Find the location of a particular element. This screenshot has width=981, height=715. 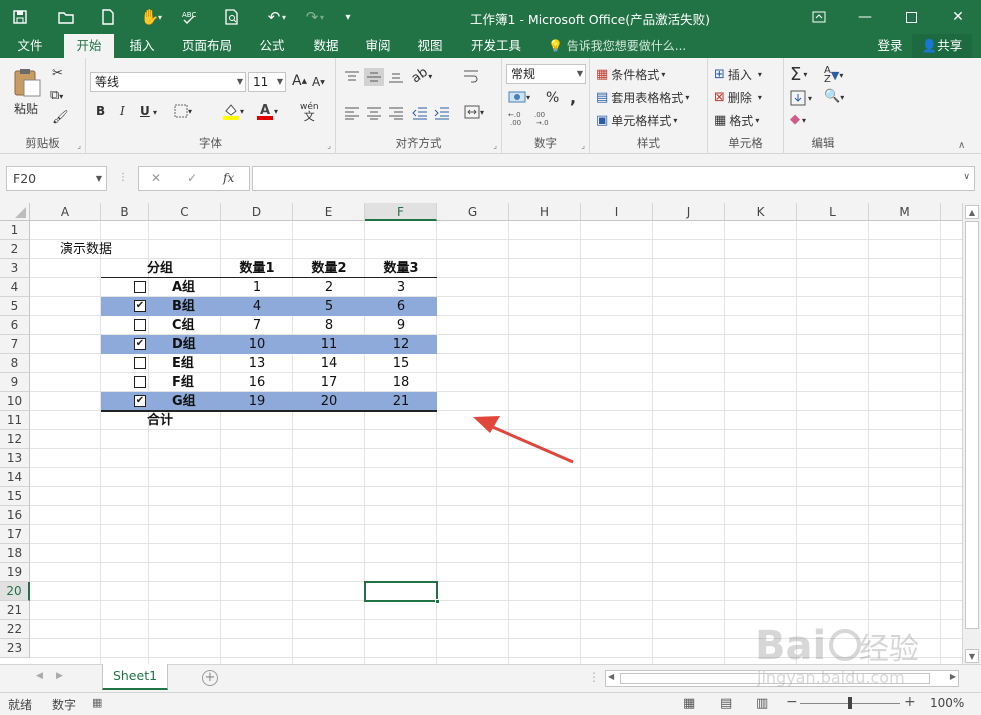

insert-cells-button: ⊞ 插入 ▾ is located at coordinates (738, 74).